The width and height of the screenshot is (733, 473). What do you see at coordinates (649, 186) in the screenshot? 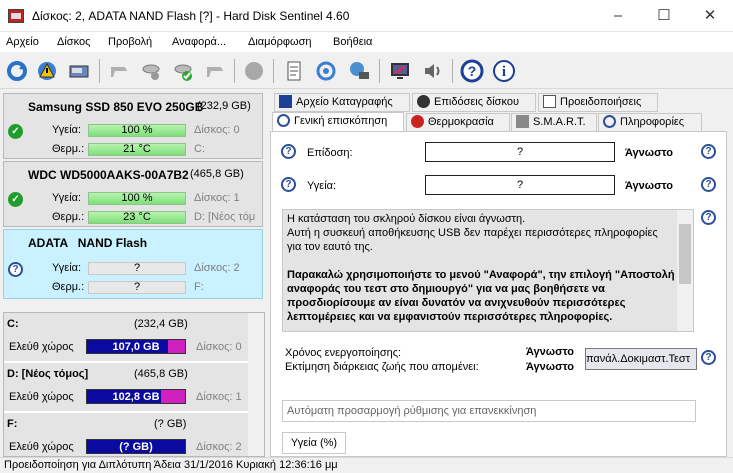
I see `health-status: Άγνωστο` at bounding box center [649, 186].